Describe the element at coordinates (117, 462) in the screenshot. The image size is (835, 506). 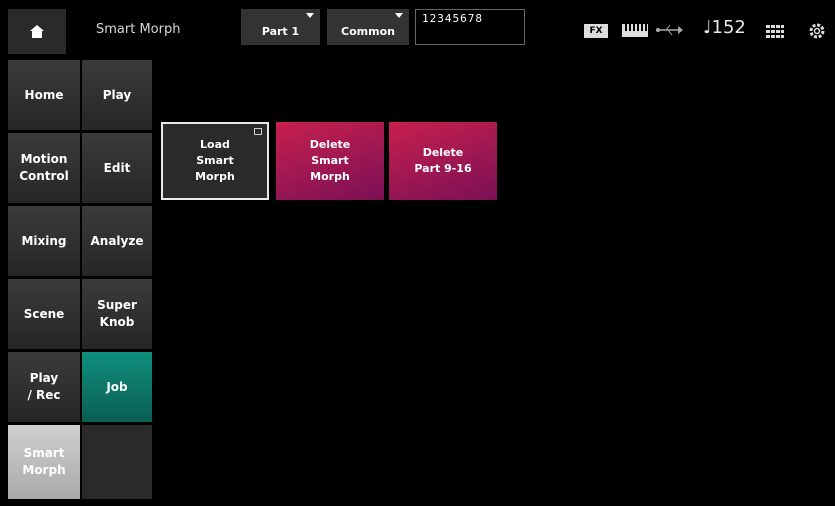
I see `subtab-empty` at that location.